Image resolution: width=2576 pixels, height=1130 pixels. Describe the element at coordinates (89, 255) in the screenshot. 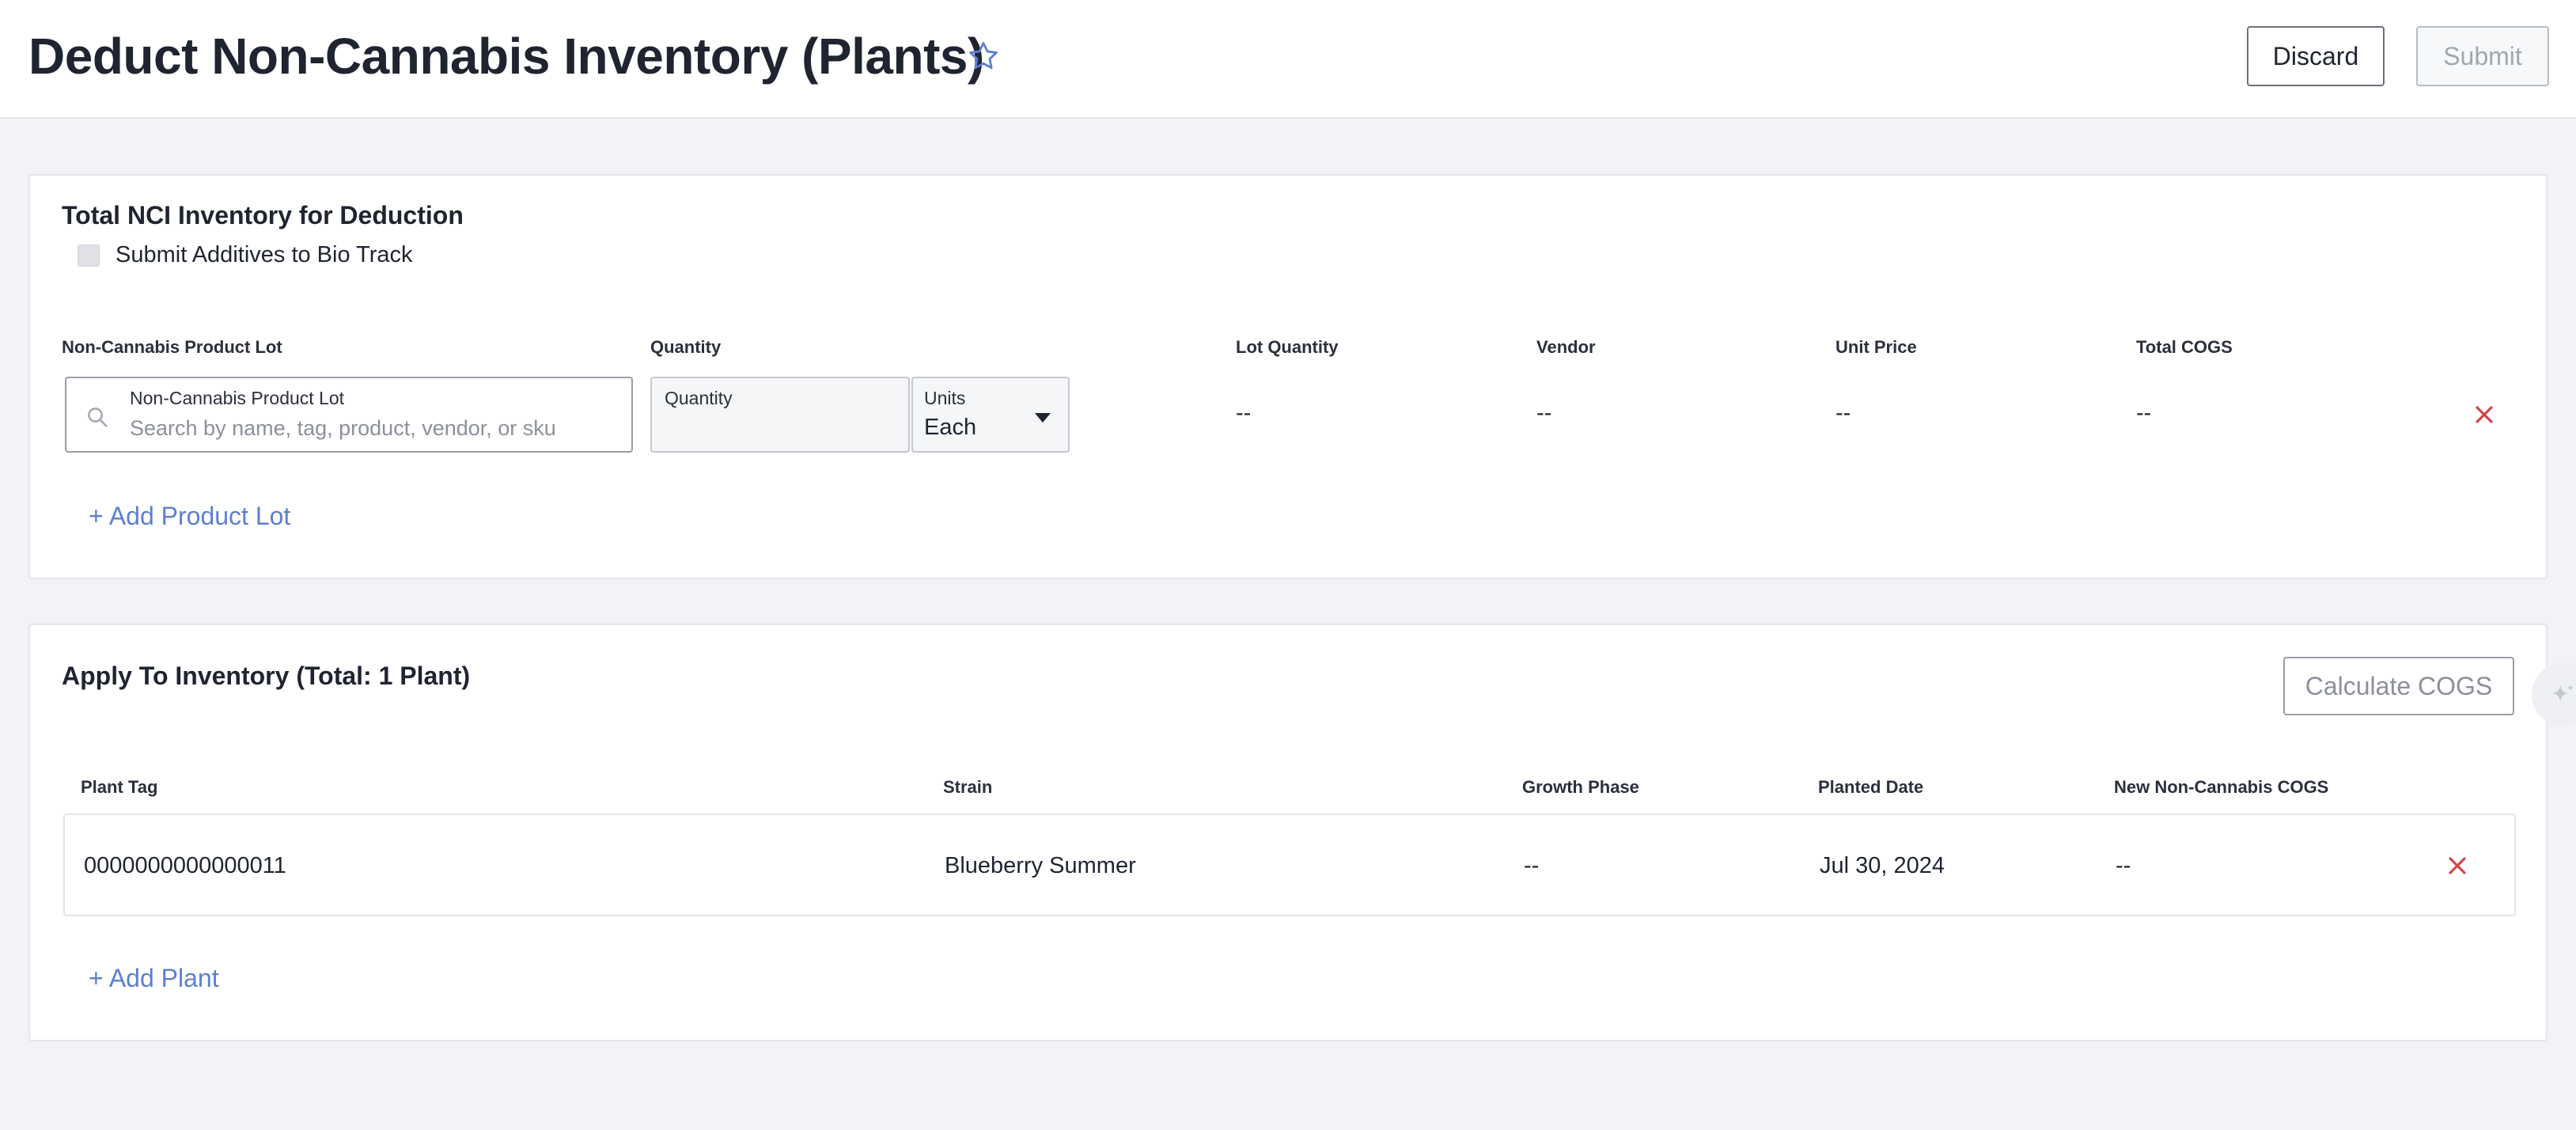

I see `submit-additives-checkbox` at that location.